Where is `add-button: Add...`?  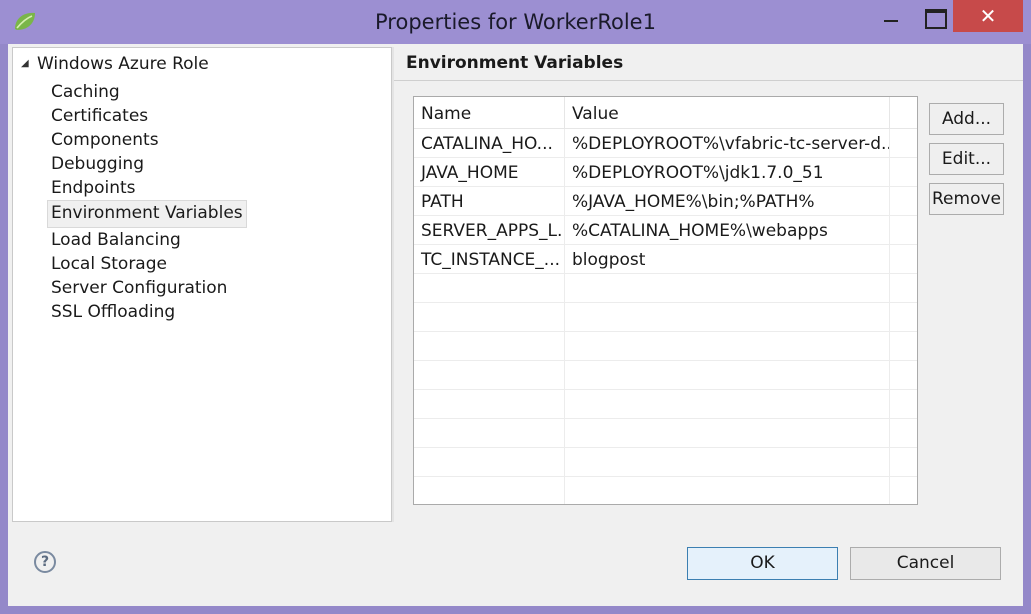
add-button: Add... is located at coordinates (966, 119).